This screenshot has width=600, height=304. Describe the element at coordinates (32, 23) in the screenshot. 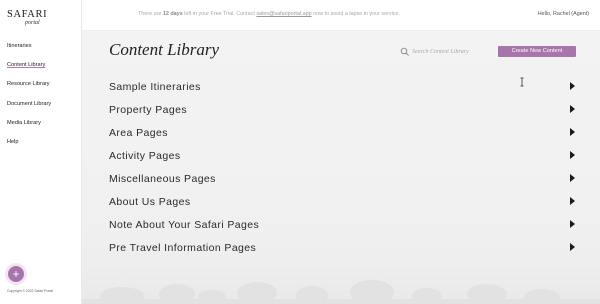

I see `logo-subtitle: portal` at that location.